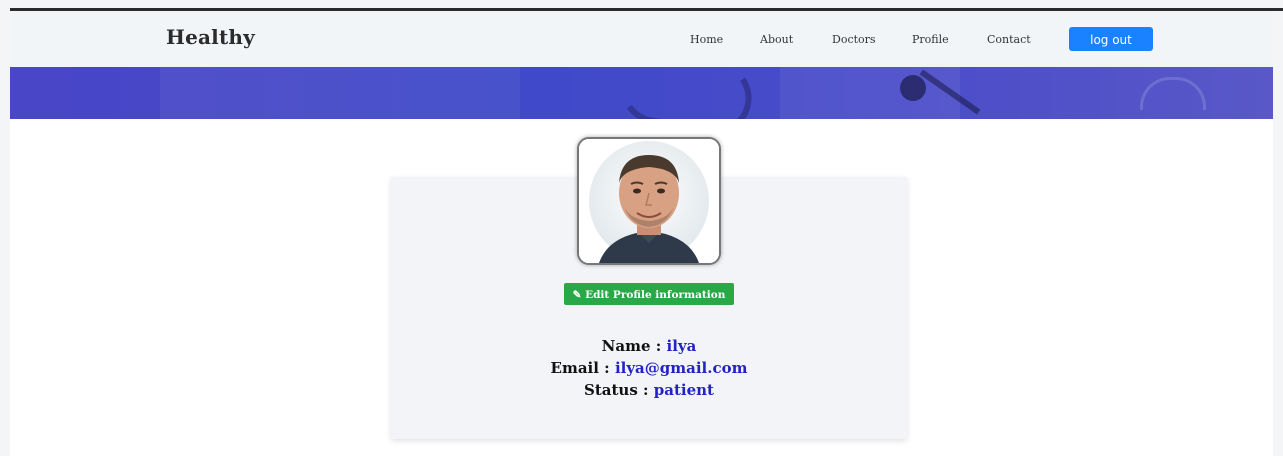  What do you see at coordinates (681, 346) in the screenshot?
I see `name-value: ilya` at bounding box center [681, 346].